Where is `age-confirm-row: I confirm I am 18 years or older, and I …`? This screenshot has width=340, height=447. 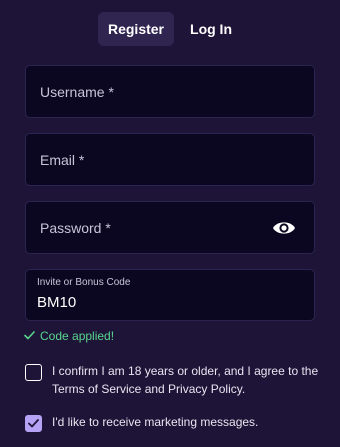
age-confirm-row: I confirm I am 18 years or older, and I … is located at coordinates (172, 380).